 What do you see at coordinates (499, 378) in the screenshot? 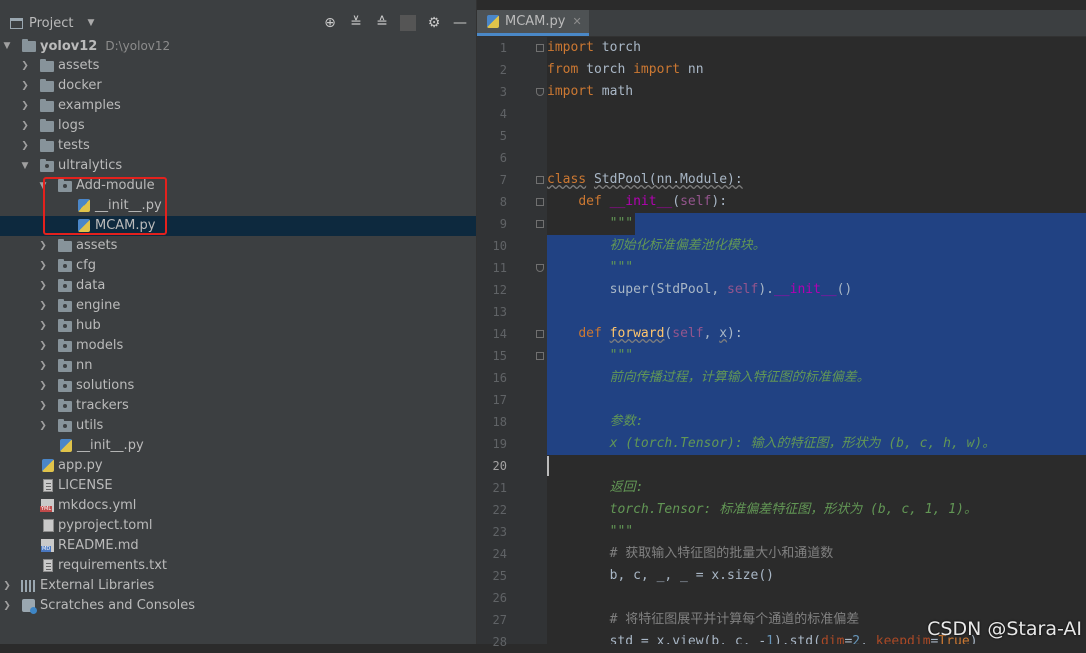
I see `line-number: 16` at bounding box center [499, 378].